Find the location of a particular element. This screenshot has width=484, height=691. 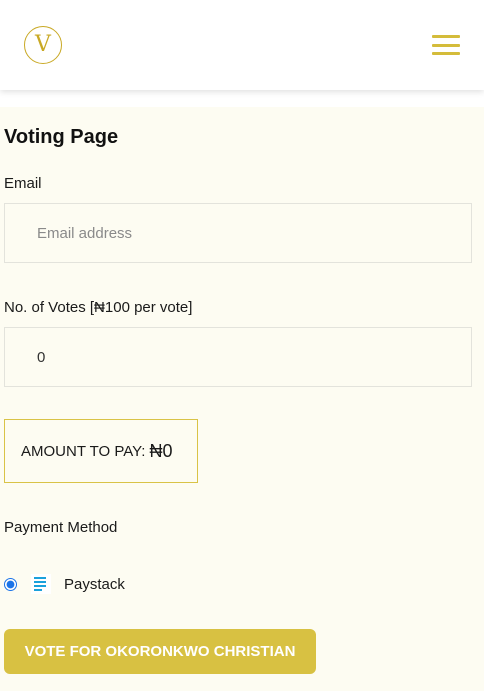

payment-method-label: Payment Method is located at coordinates (61, 527).